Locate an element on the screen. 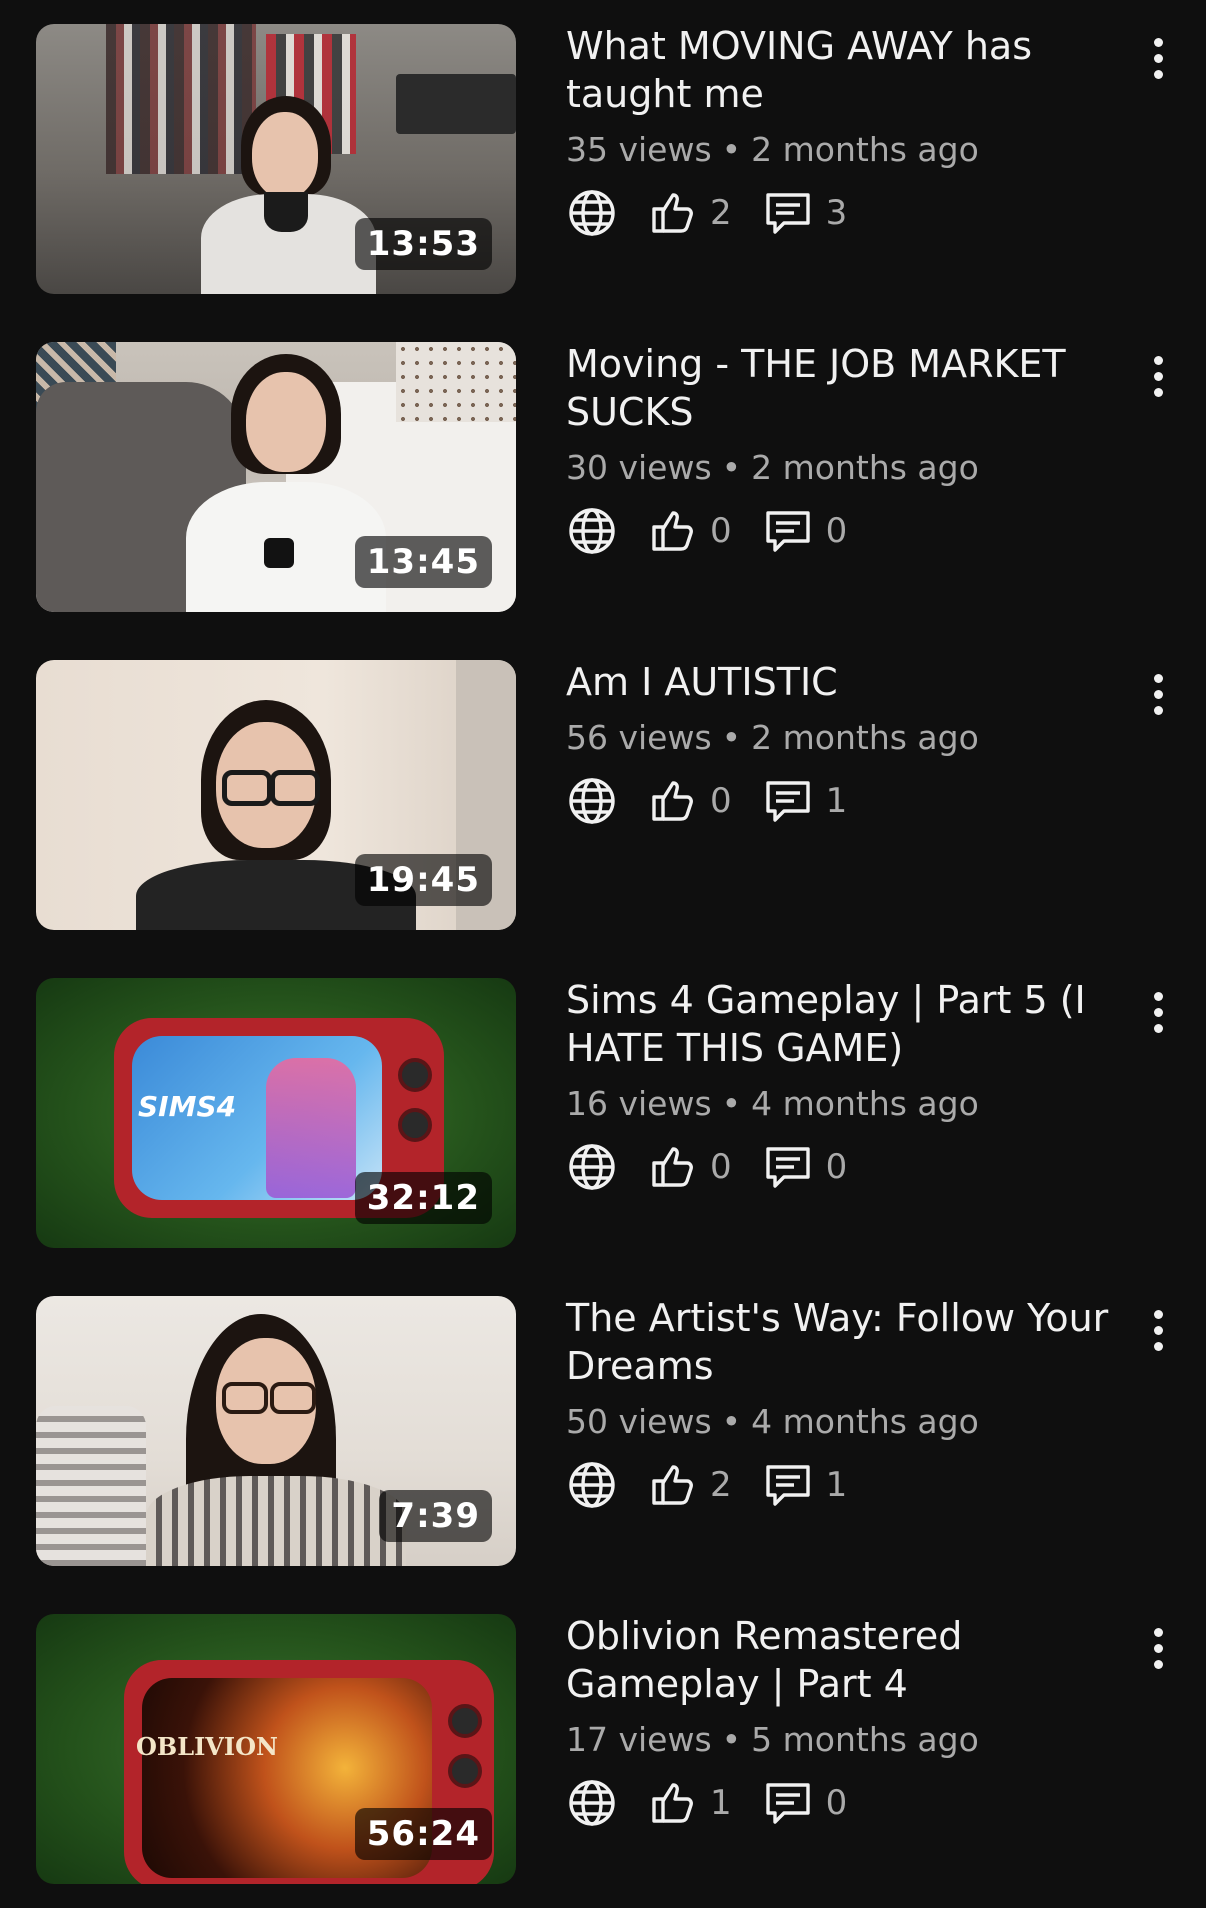 This screenshot has width=1206, height=1908. video-info: Am I AUTISTIC 56 views • 2 months ago 0 1 is located at coordinates (851, 744).